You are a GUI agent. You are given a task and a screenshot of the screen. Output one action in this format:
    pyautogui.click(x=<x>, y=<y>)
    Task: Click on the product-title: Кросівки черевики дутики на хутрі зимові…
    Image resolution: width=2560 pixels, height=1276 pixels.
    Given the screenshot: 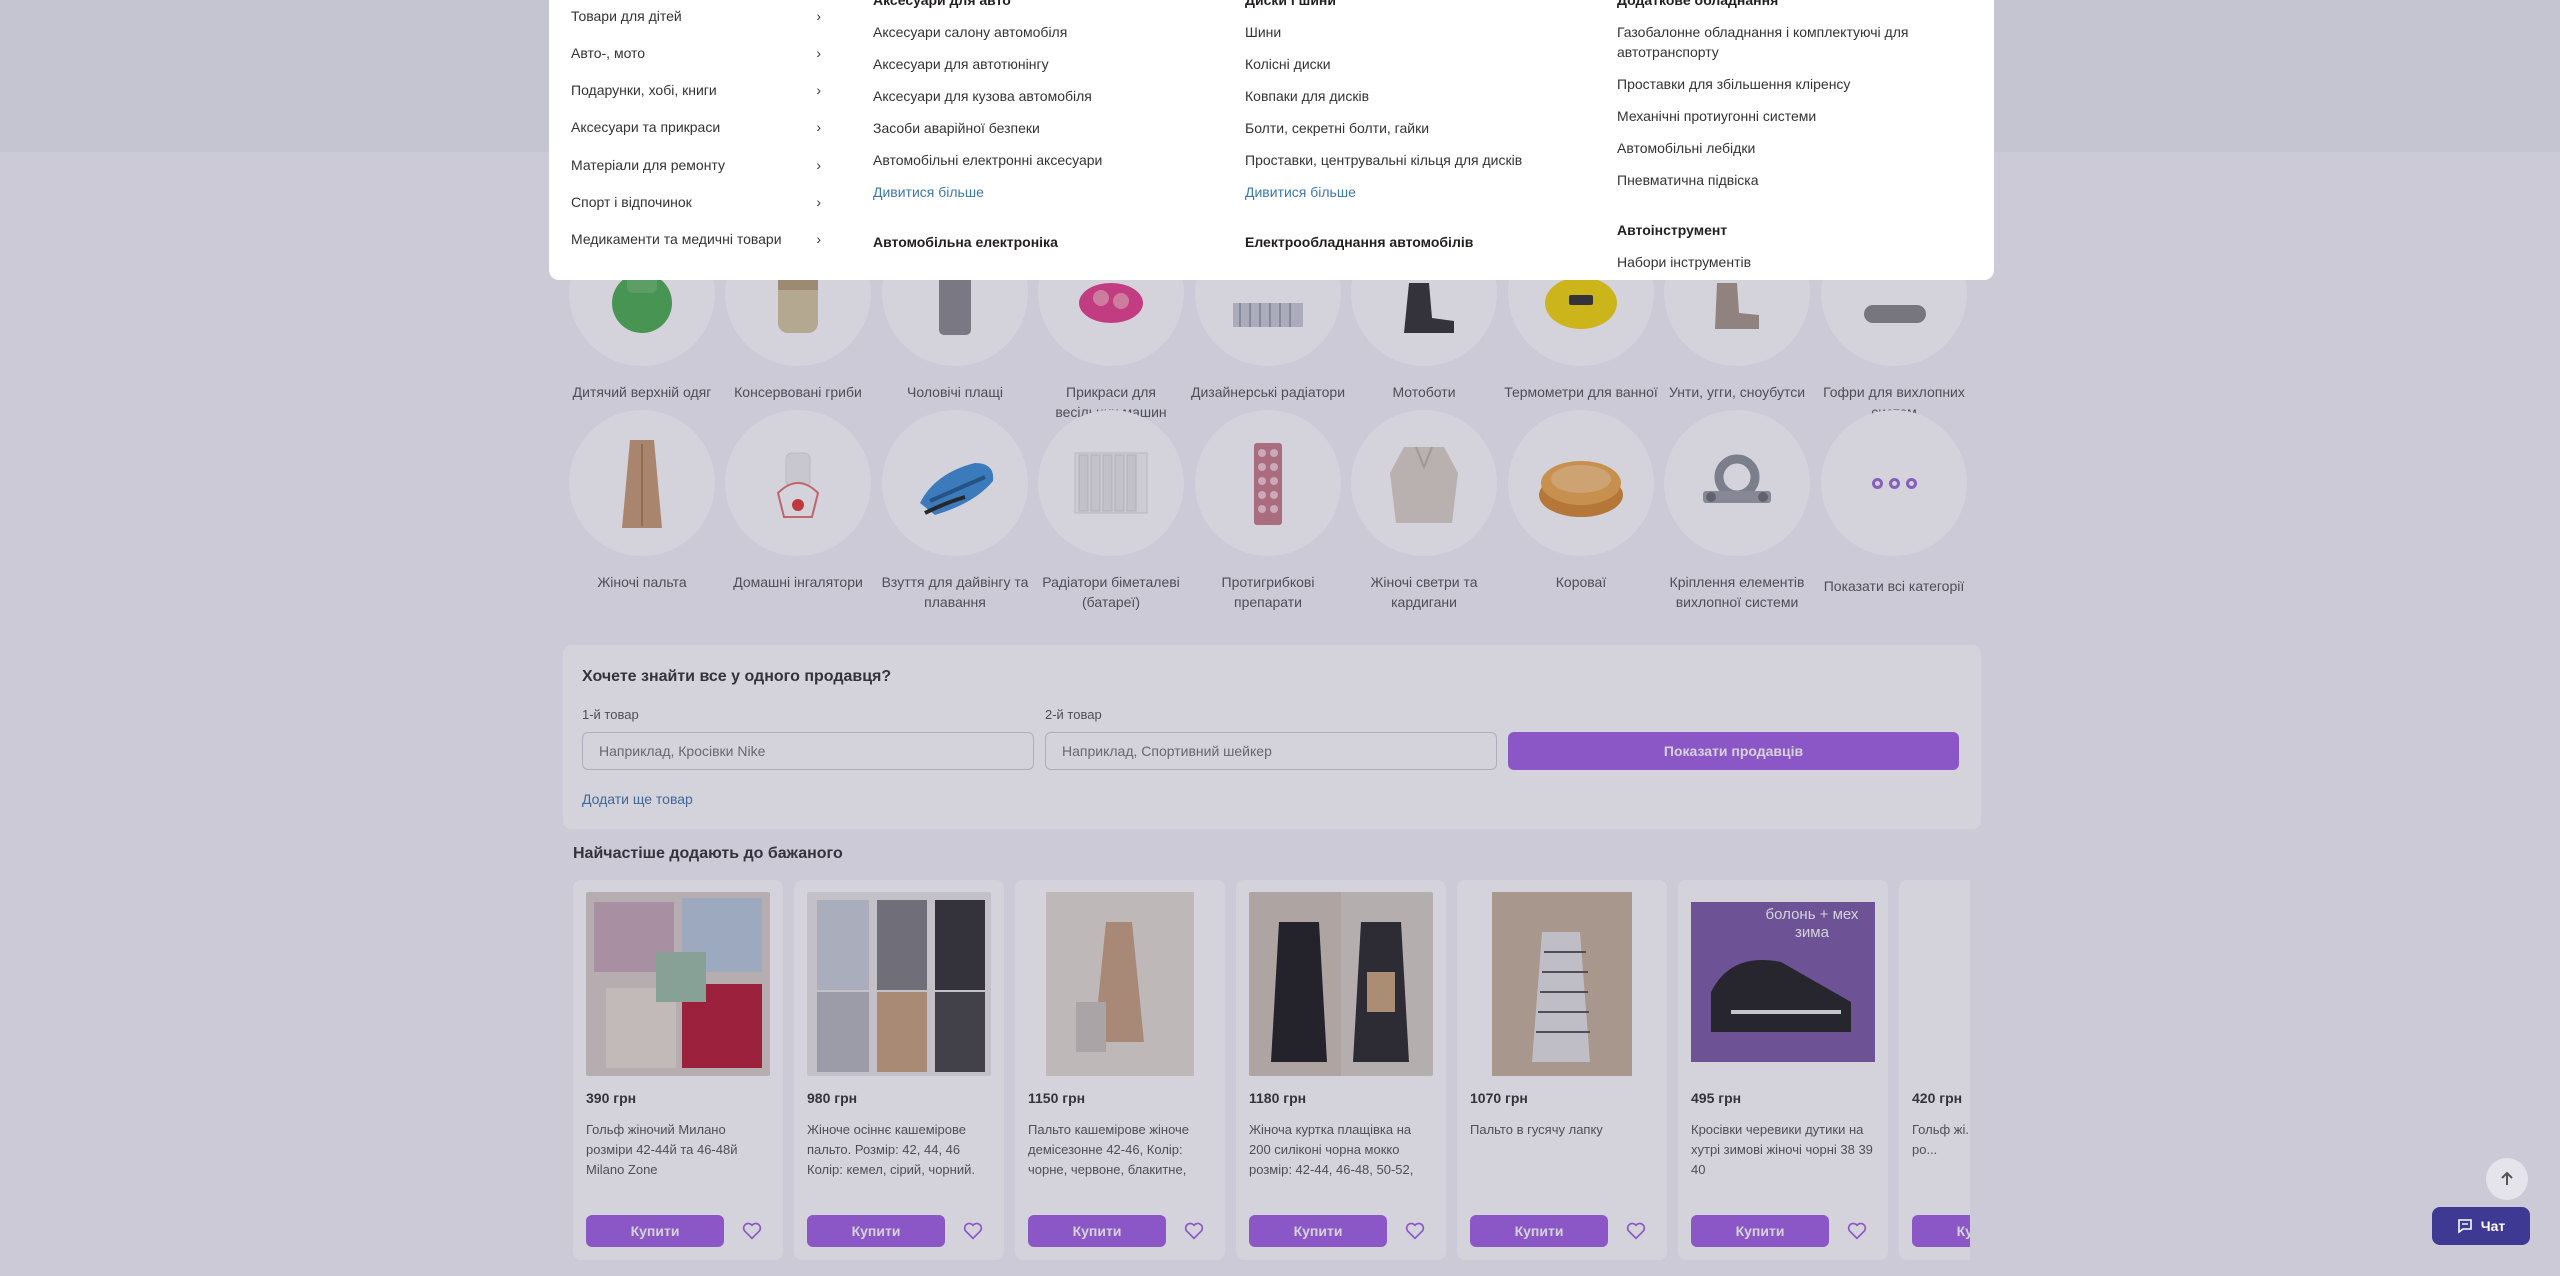 What is the action you would take?
    pyautogui.click(x=1783, y=1150)
    